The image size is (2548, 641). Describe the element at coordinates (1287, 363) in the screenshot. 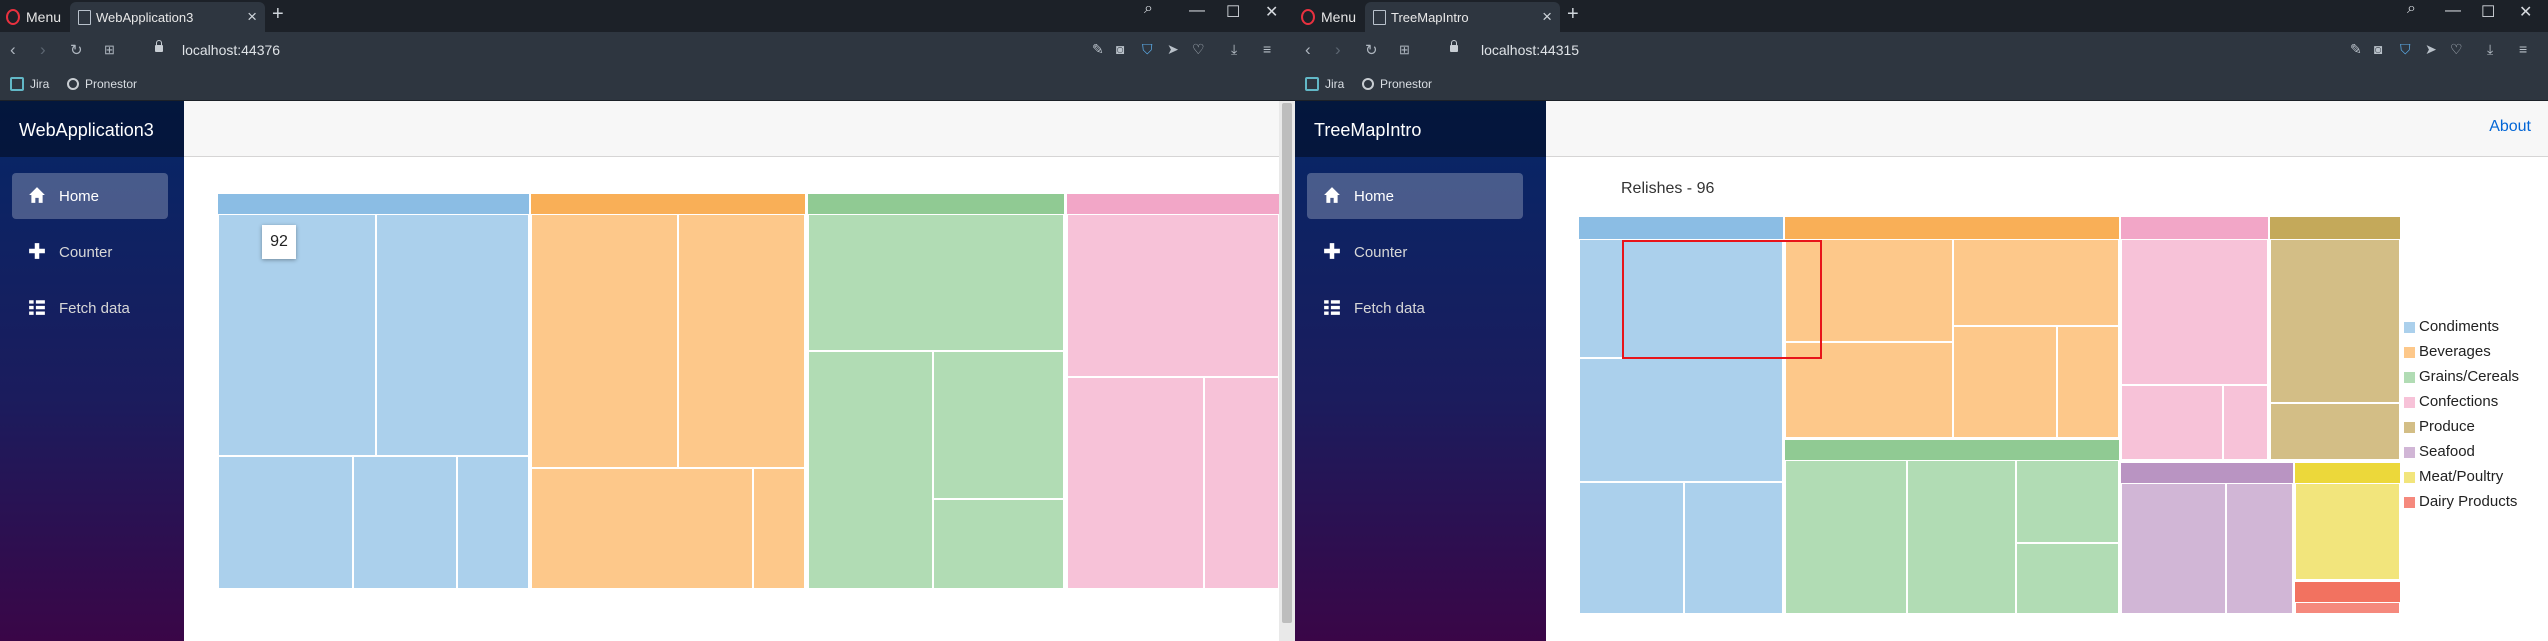

I see `scrollbar-thumb` at that location.